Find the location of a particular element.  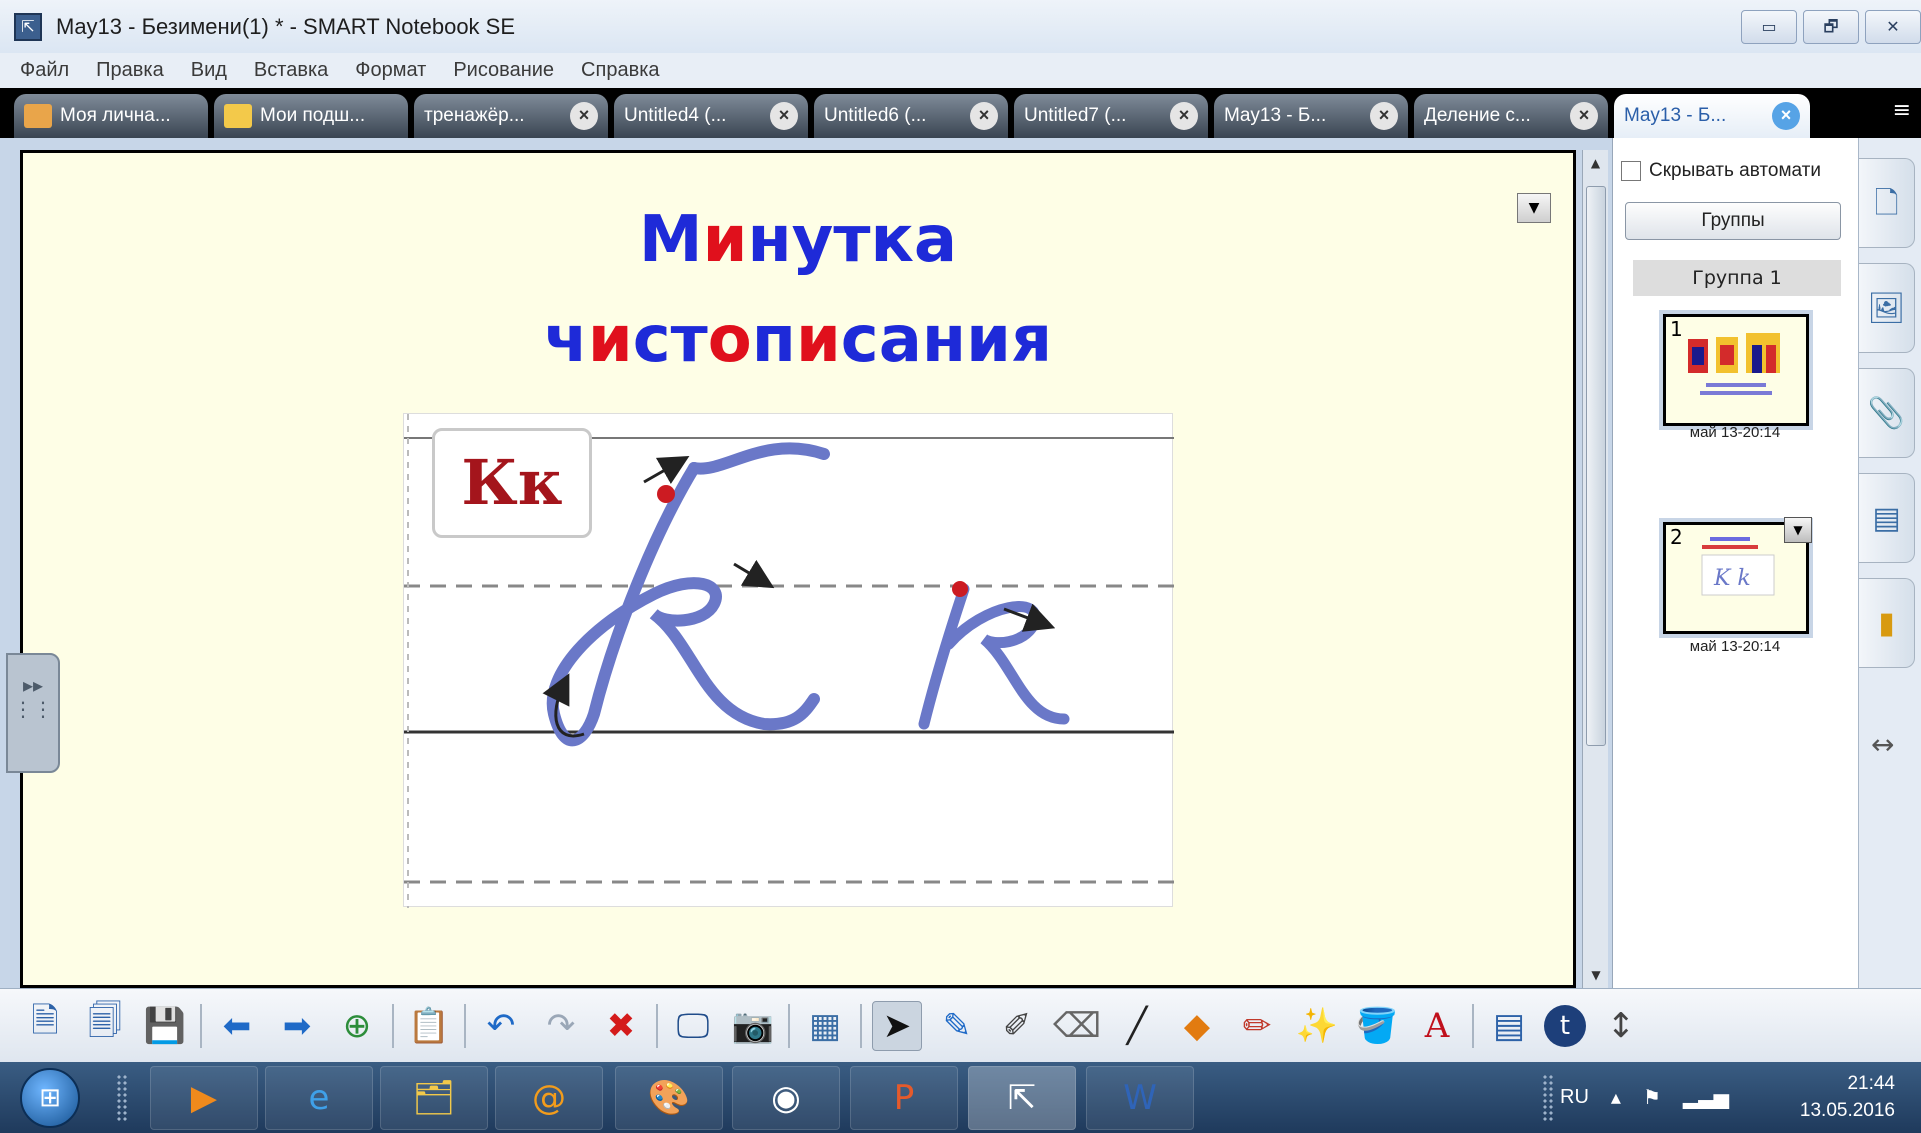

undo-icon: ↶ is located at coordinates (501, 1026).